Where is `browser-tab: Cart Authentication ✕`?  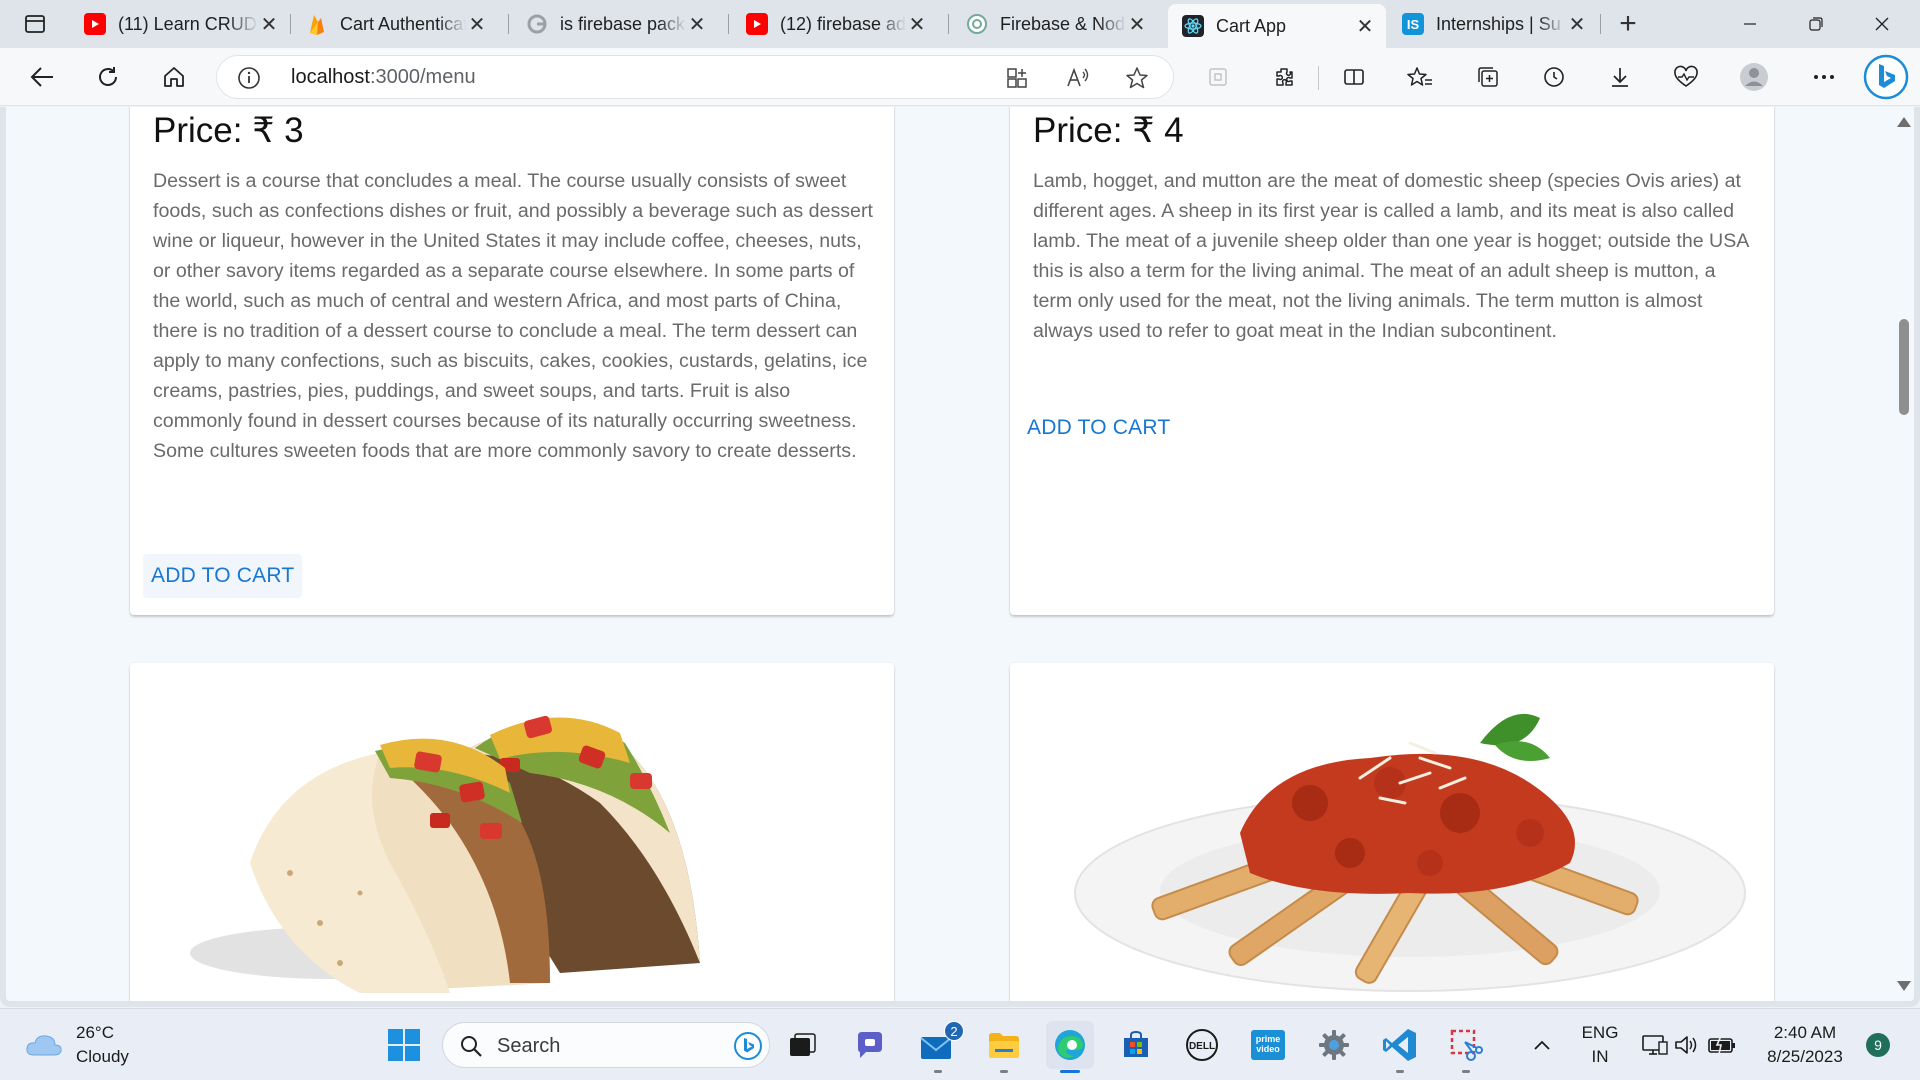 browser-tab: Cart Authentication ✕ is located at coordinates (395, 24).